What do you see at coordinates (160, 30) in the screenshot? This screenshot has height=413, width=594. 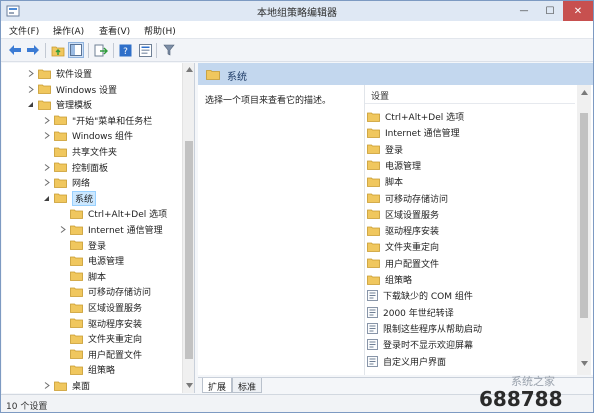 I see `menu-help: 帮助(H)` at bounding box center [160, 30].